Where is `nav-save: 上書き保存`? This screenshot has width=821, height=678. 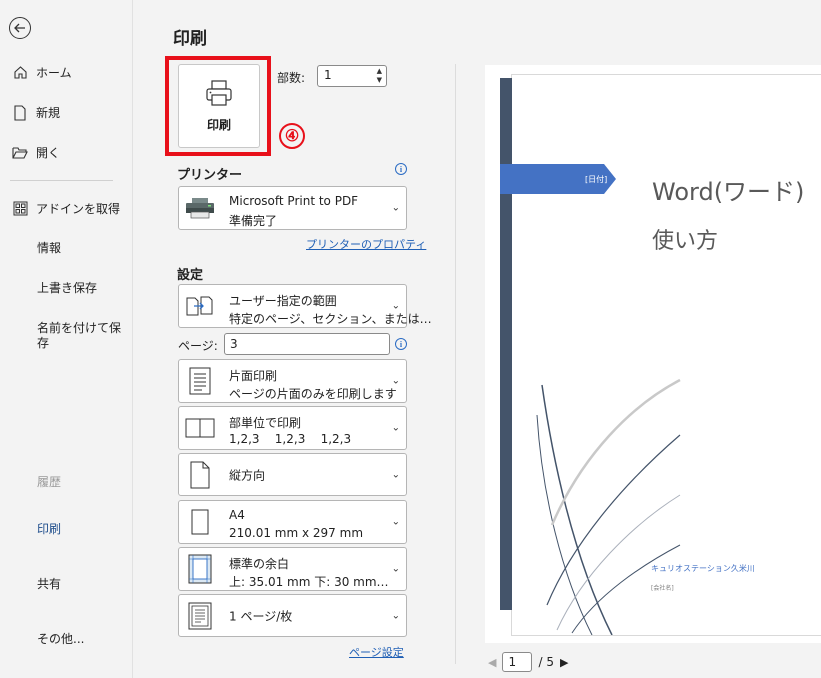
nav-save: 上書き保存 is located at coordinates (67, 288).